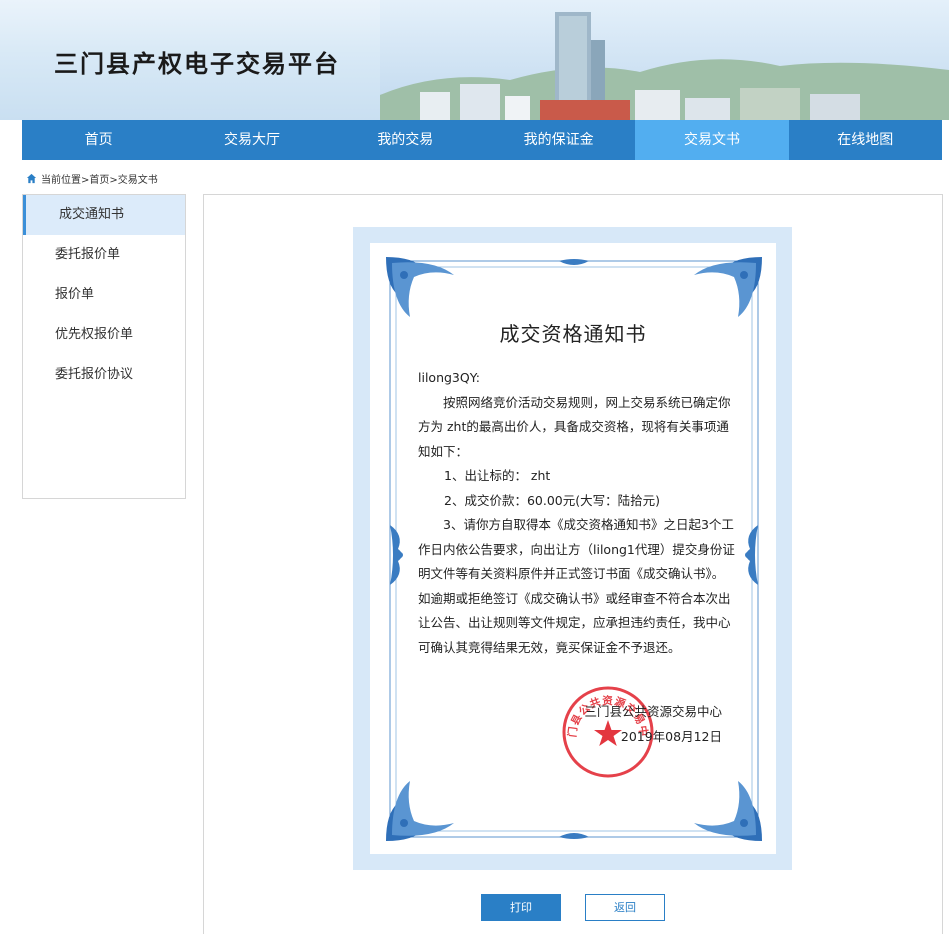  I want to click on breadcrumb: 当前位置>首页>交易文书, so click(92, 178).